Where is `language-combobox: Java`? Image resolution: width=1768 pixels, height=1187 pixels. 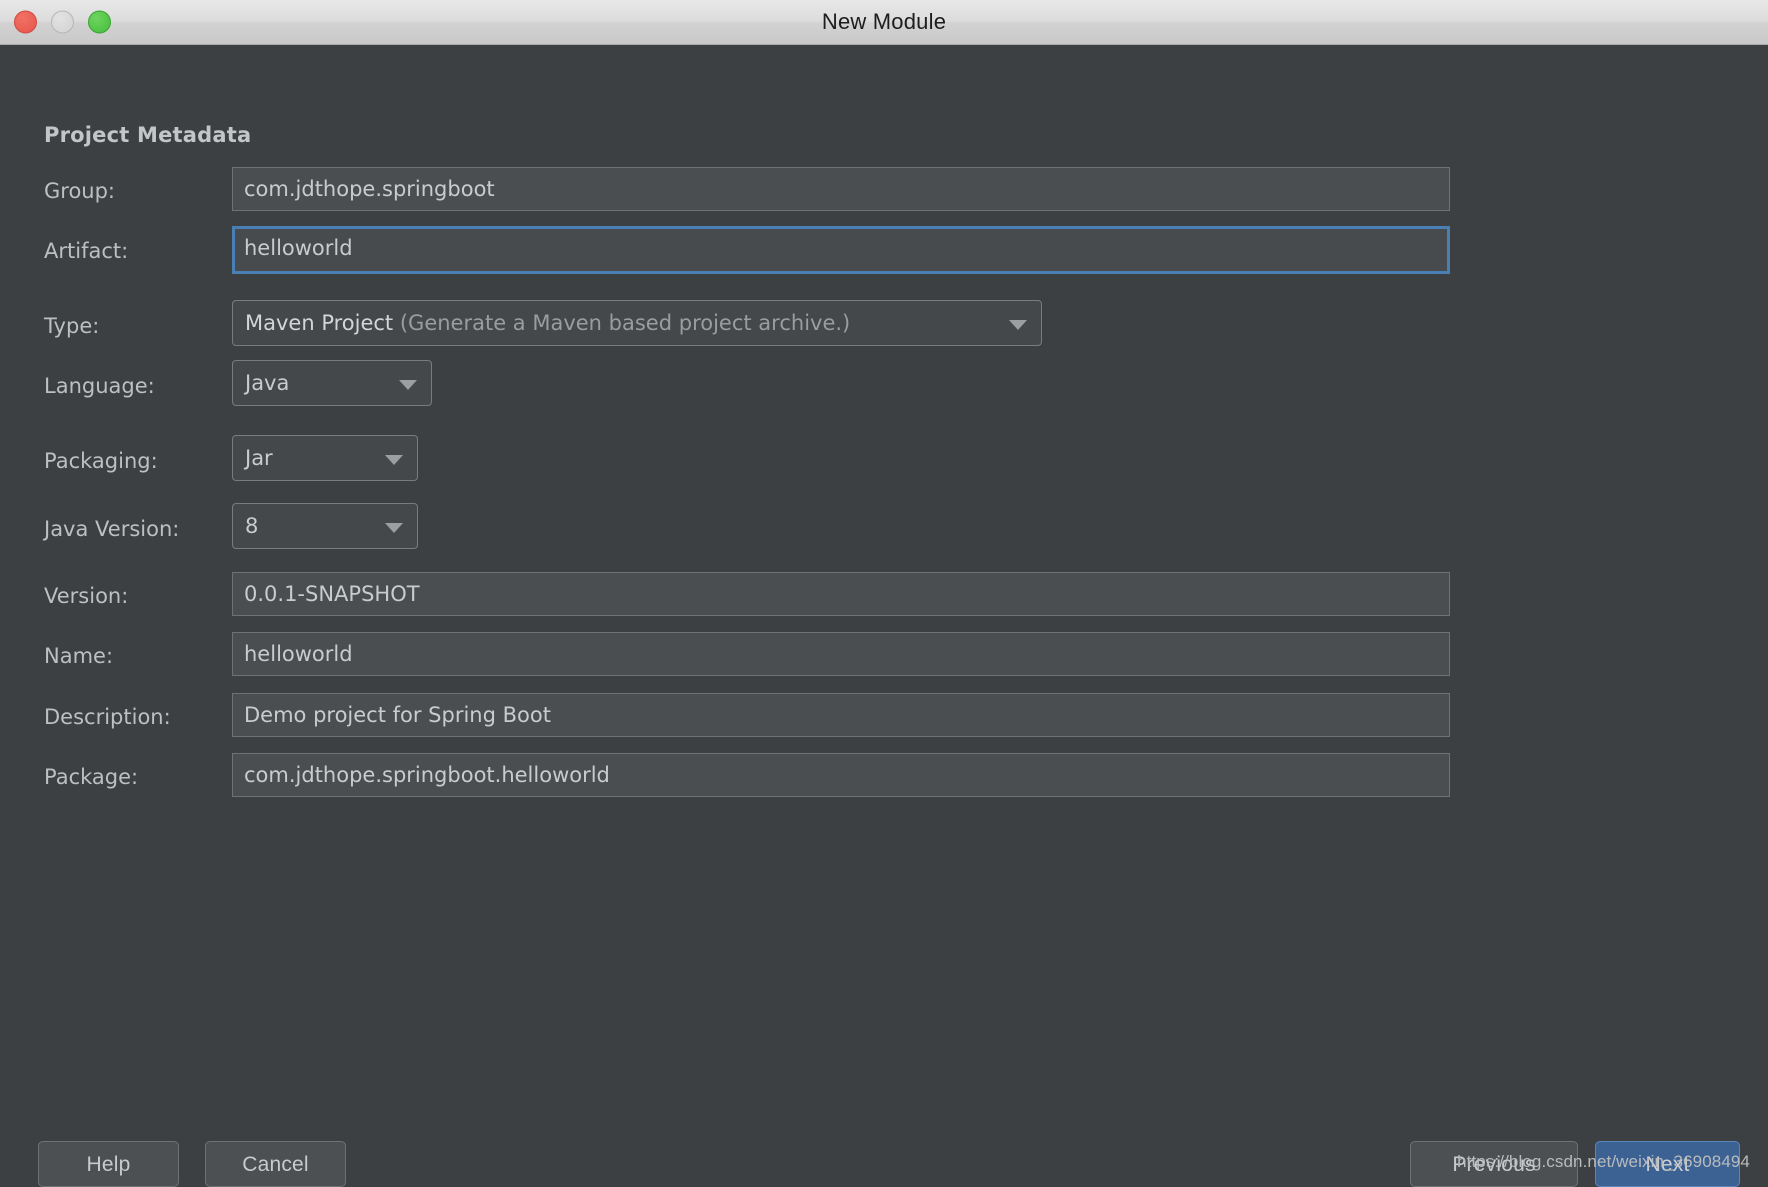
language-combobox: Java is located at coordinates (332, 383).